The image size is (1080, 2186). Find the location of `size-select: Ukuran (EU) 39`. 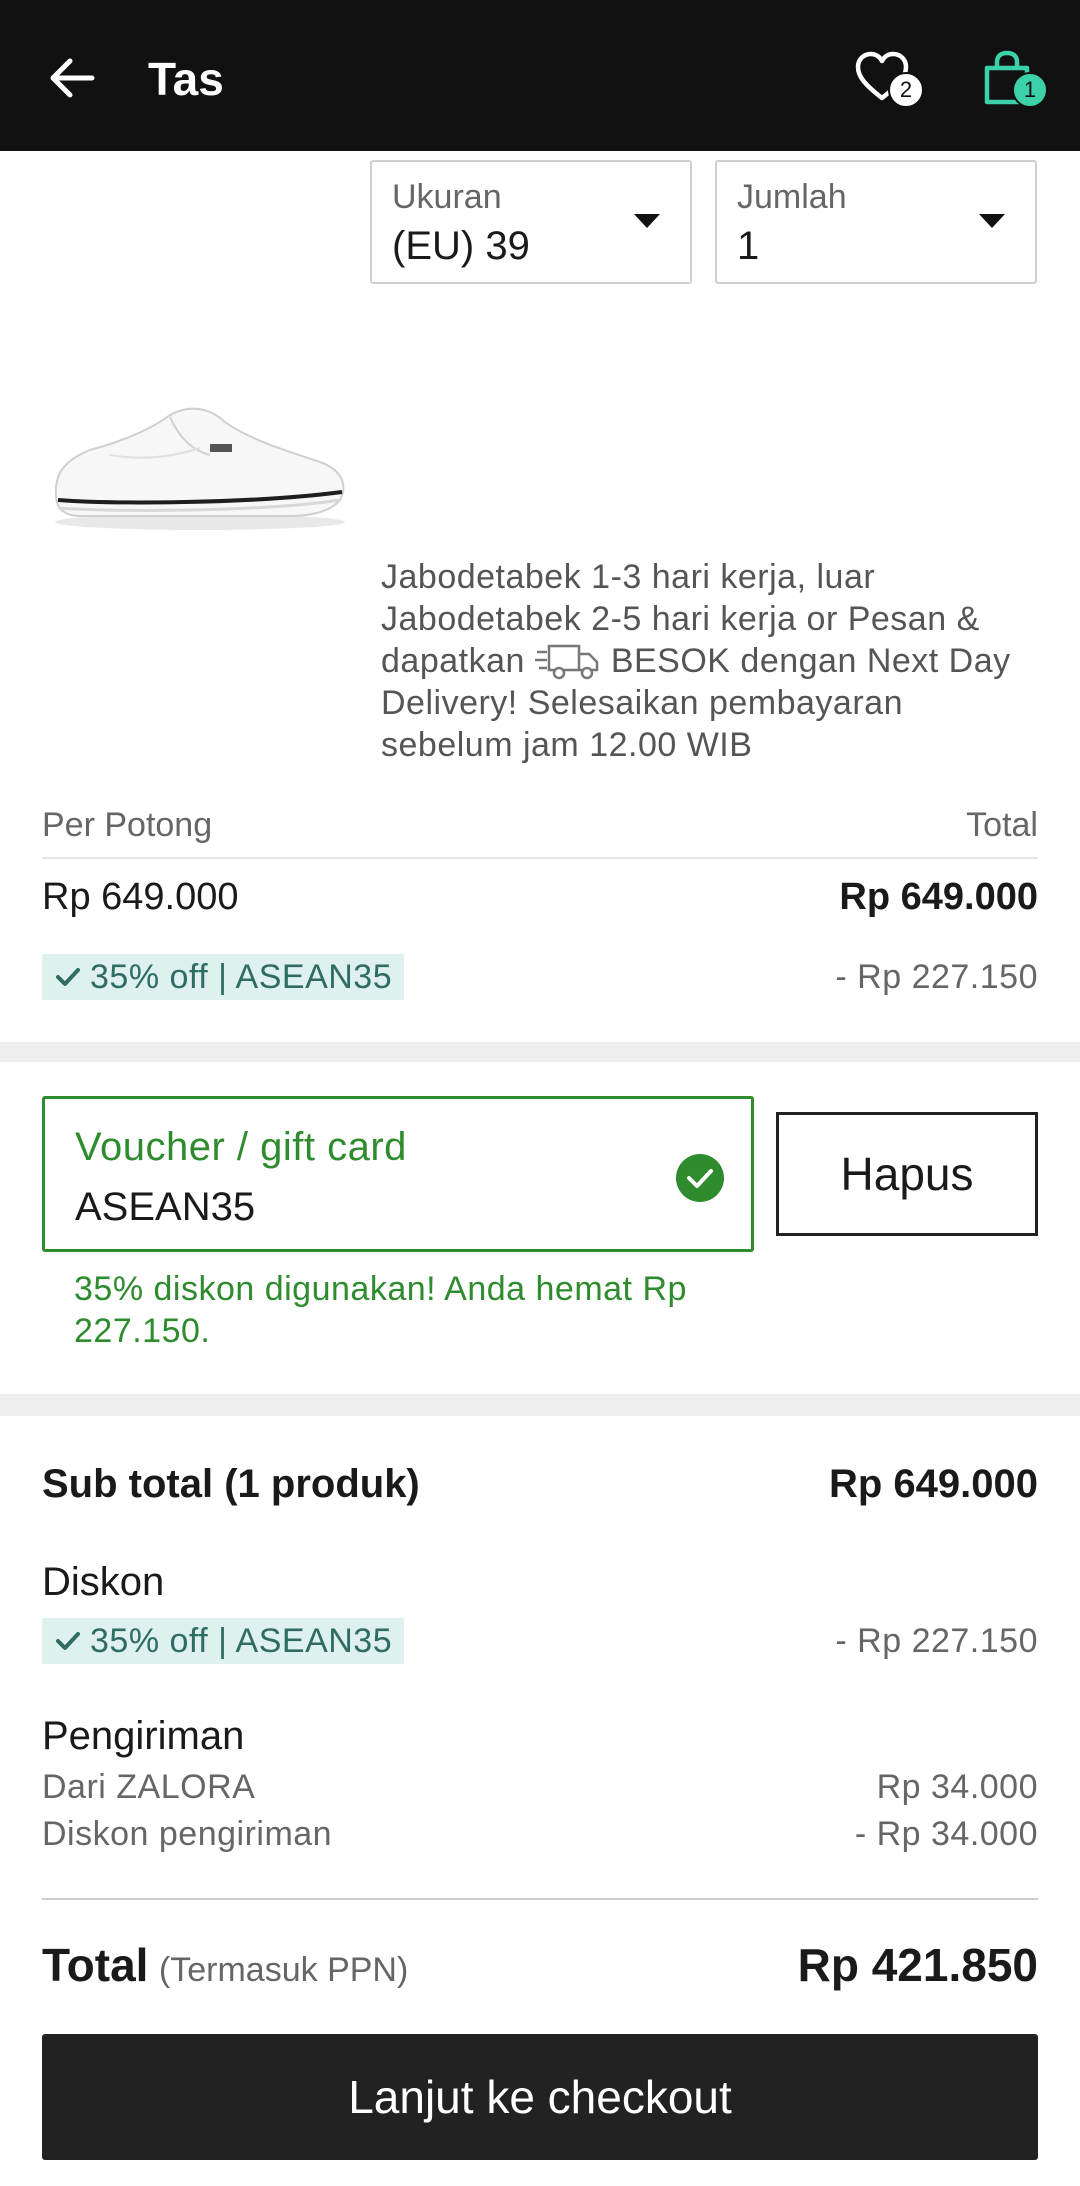

size-select: Ukuran (EU) 39 is located at coordinates (531, 222).